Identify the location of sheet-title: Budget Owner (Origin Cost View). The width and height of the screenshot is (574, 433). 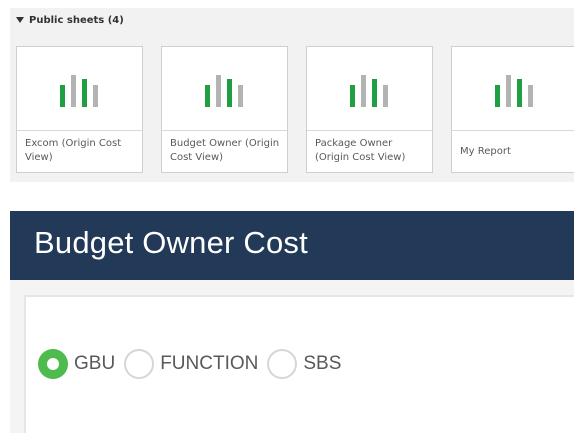
(225, 150).